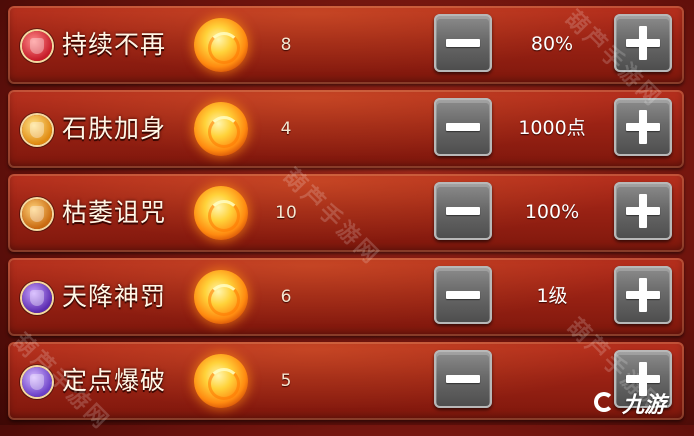 This screenshot has height=436, width=694. What do you see at coordinates (552, 296) in the screenshot?
I see `skill-value: 1级` at bounding box center [552, 296].